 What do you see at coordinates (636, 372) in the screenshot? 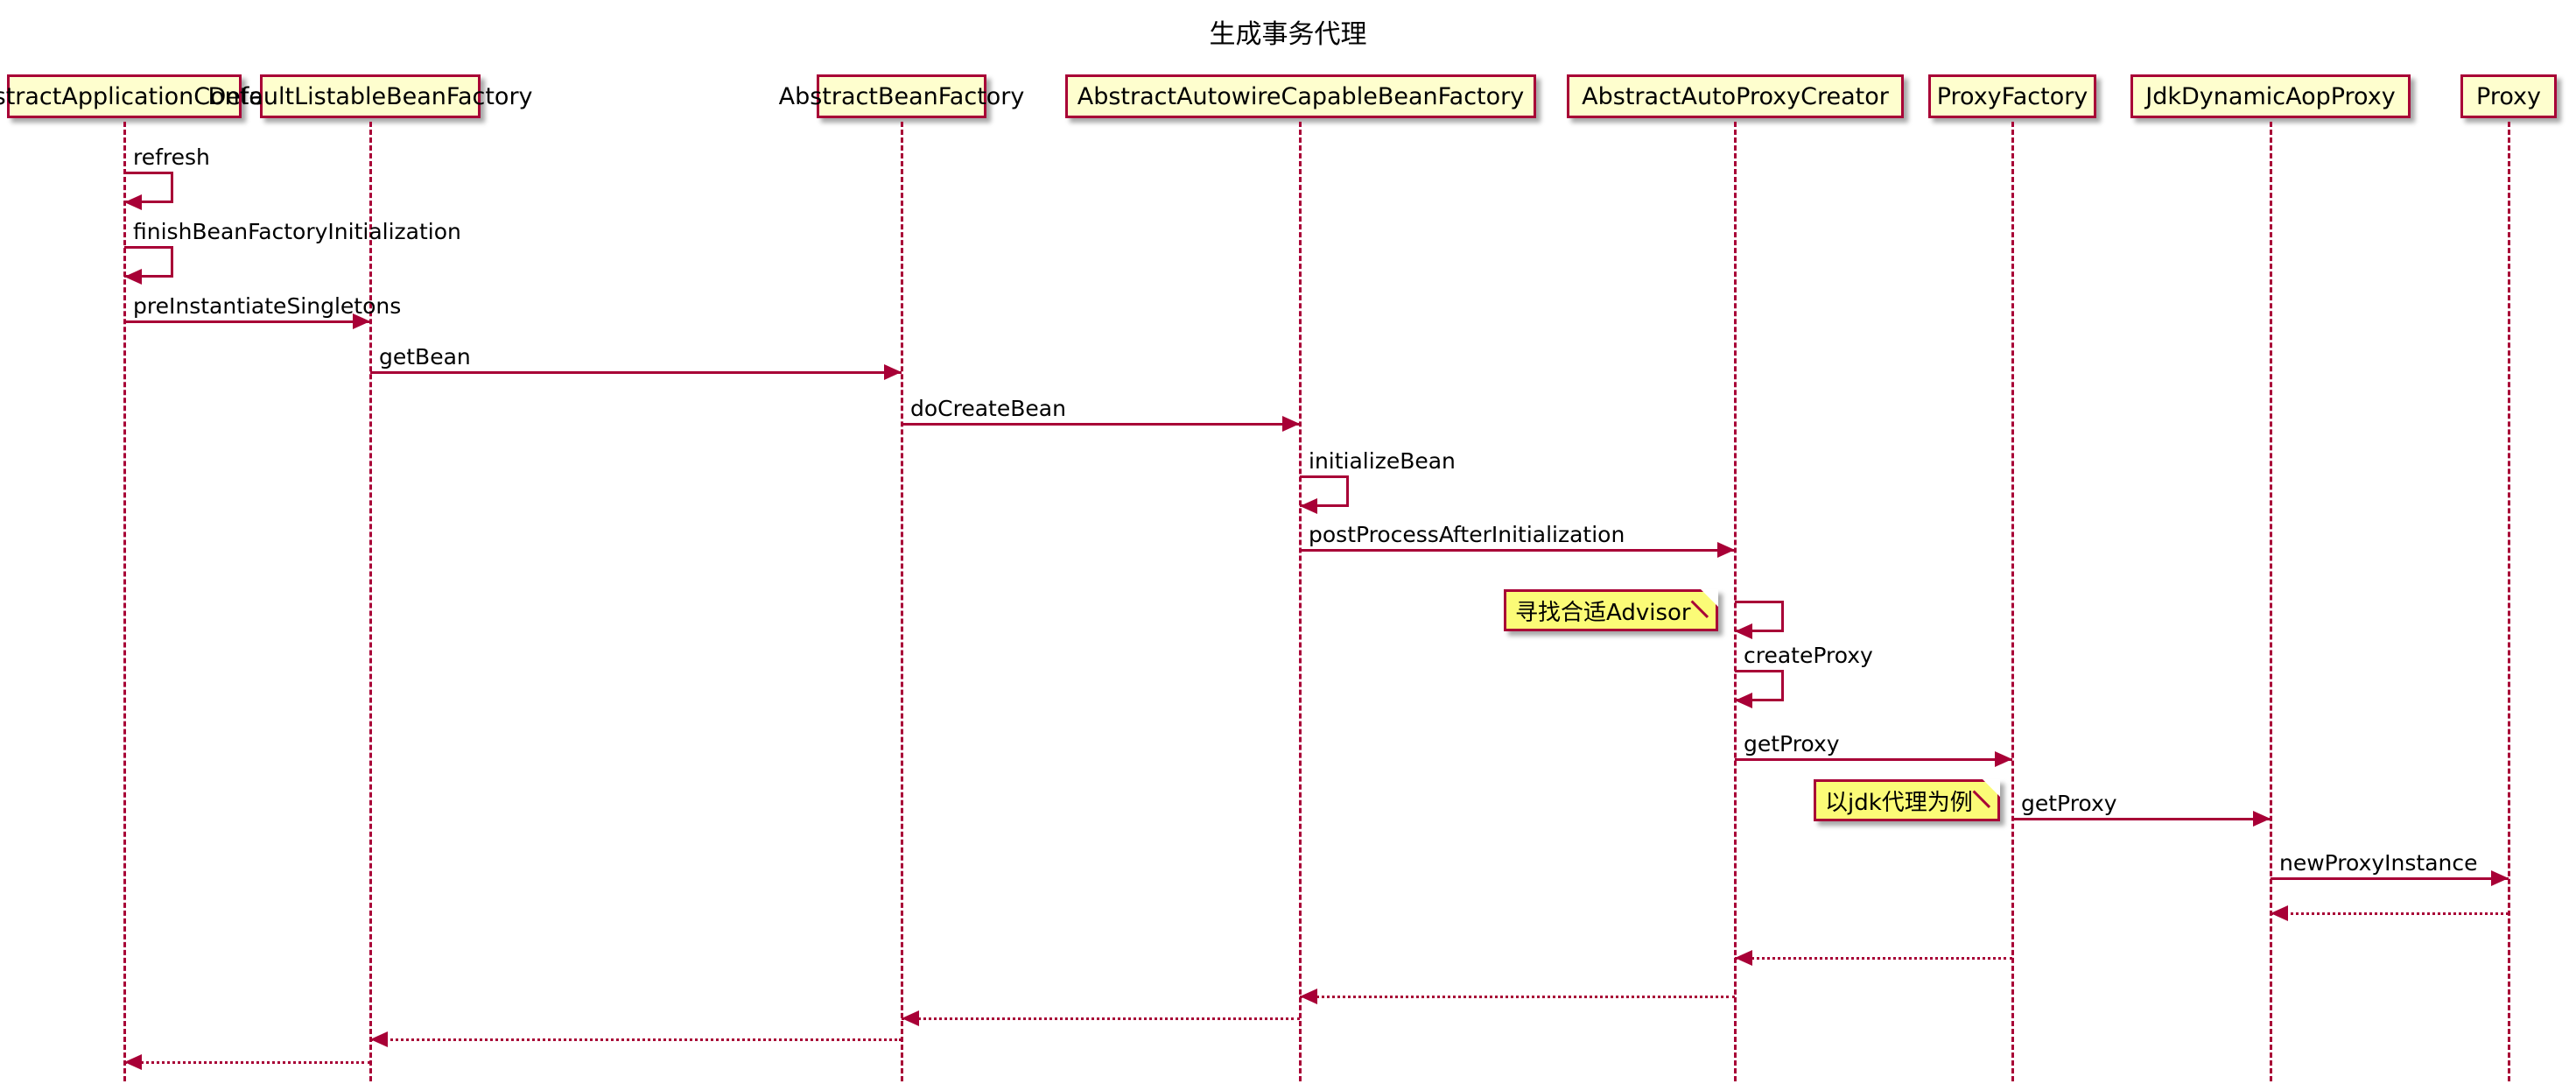
I see `message-getBean` at bounding box center [636, 372].